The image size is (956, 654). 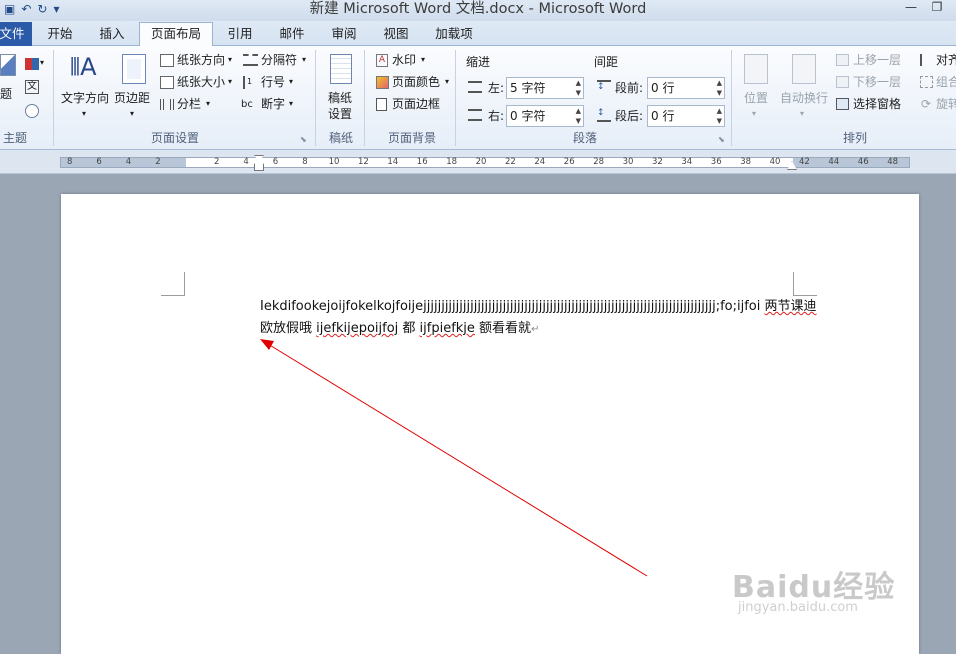 What do you see at coordinates (267, 344) in the screenshot?
I see `arrow-head` at bounding box center [267, 344].